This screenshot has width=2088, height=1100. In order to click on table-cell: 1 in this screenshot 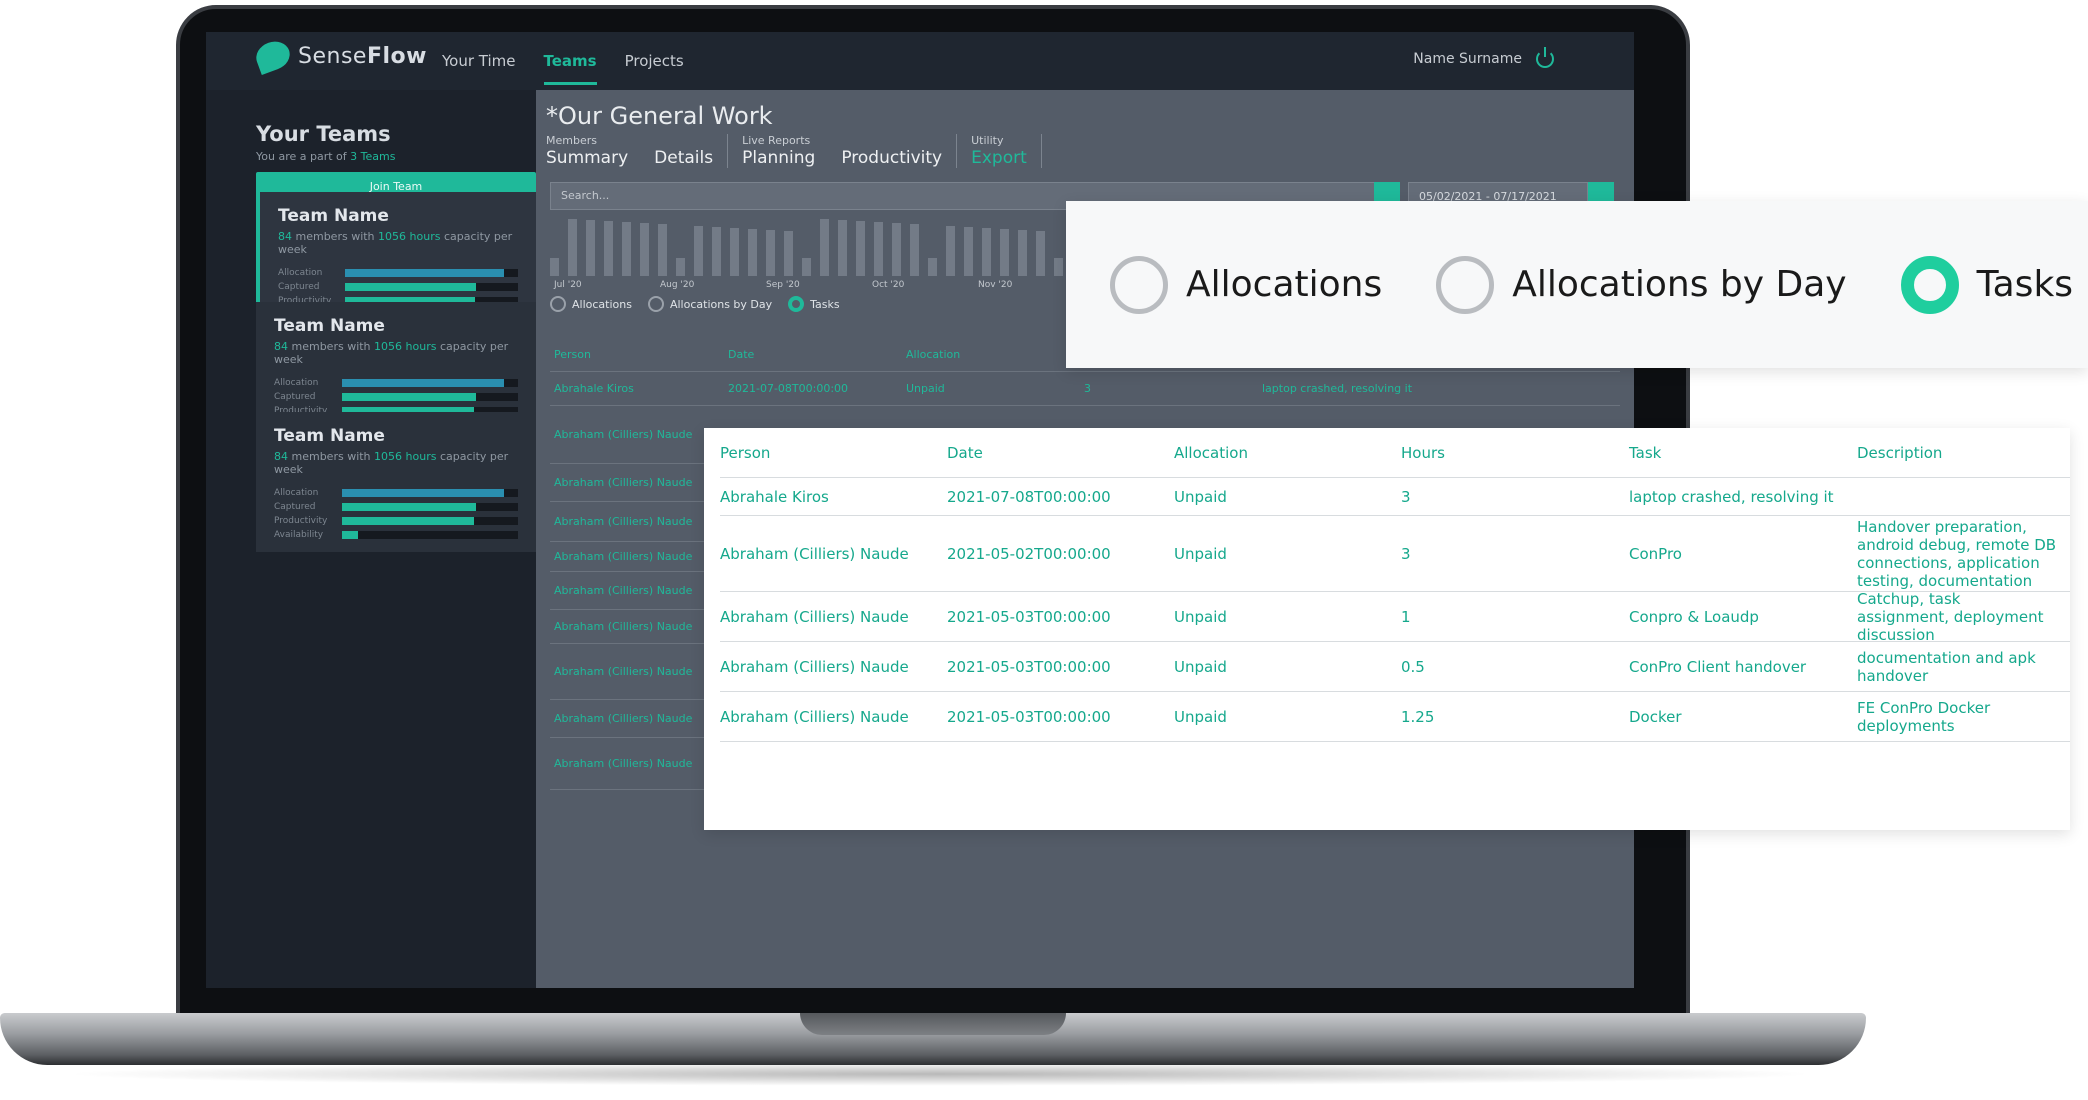, I will do `click(1406, 616)`.